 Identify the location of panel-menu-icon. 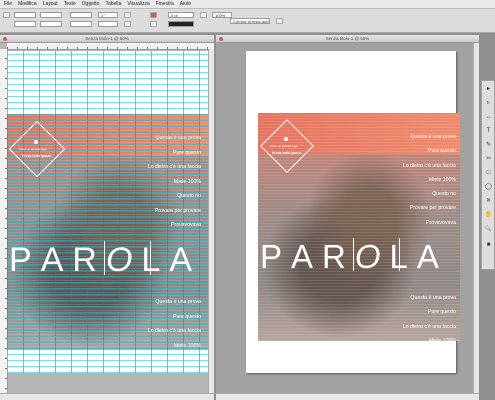
(279, 21).